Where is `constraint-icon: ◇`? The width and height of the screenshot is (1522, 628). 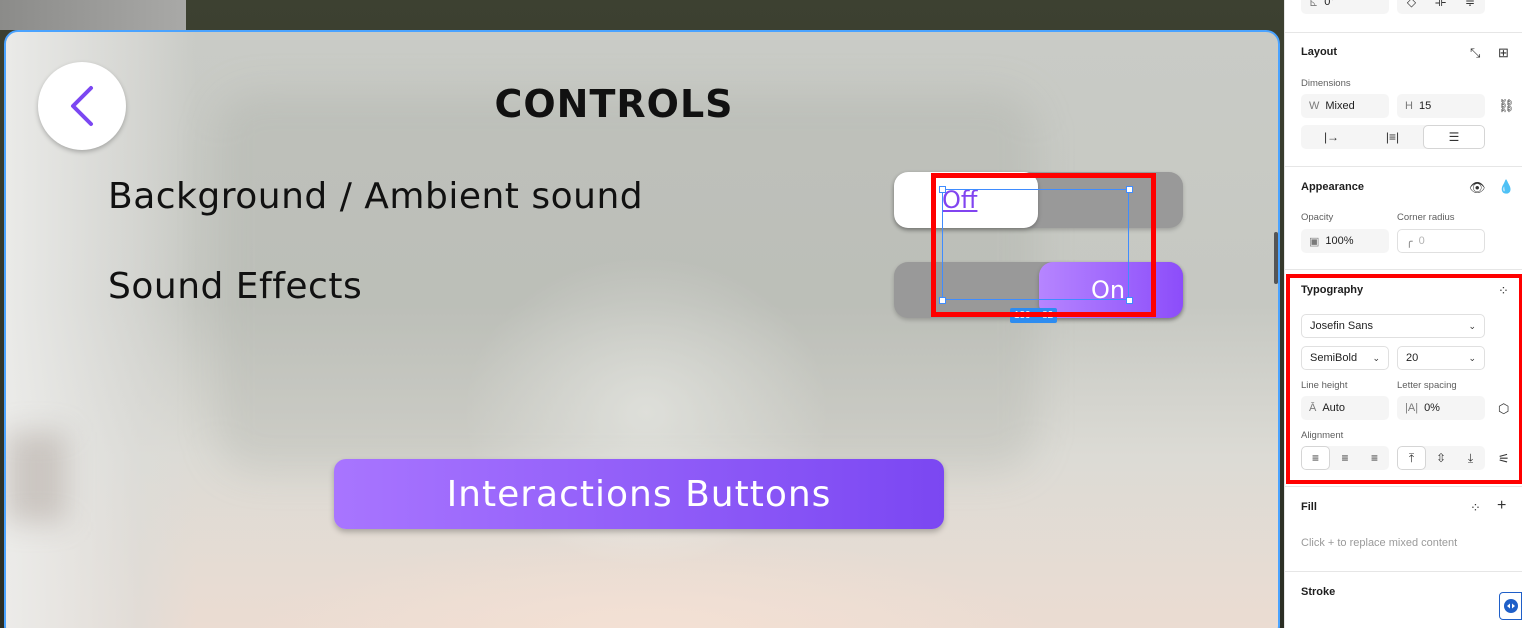 constraint-icon: ◇ is located at coordinates (1411, 7).